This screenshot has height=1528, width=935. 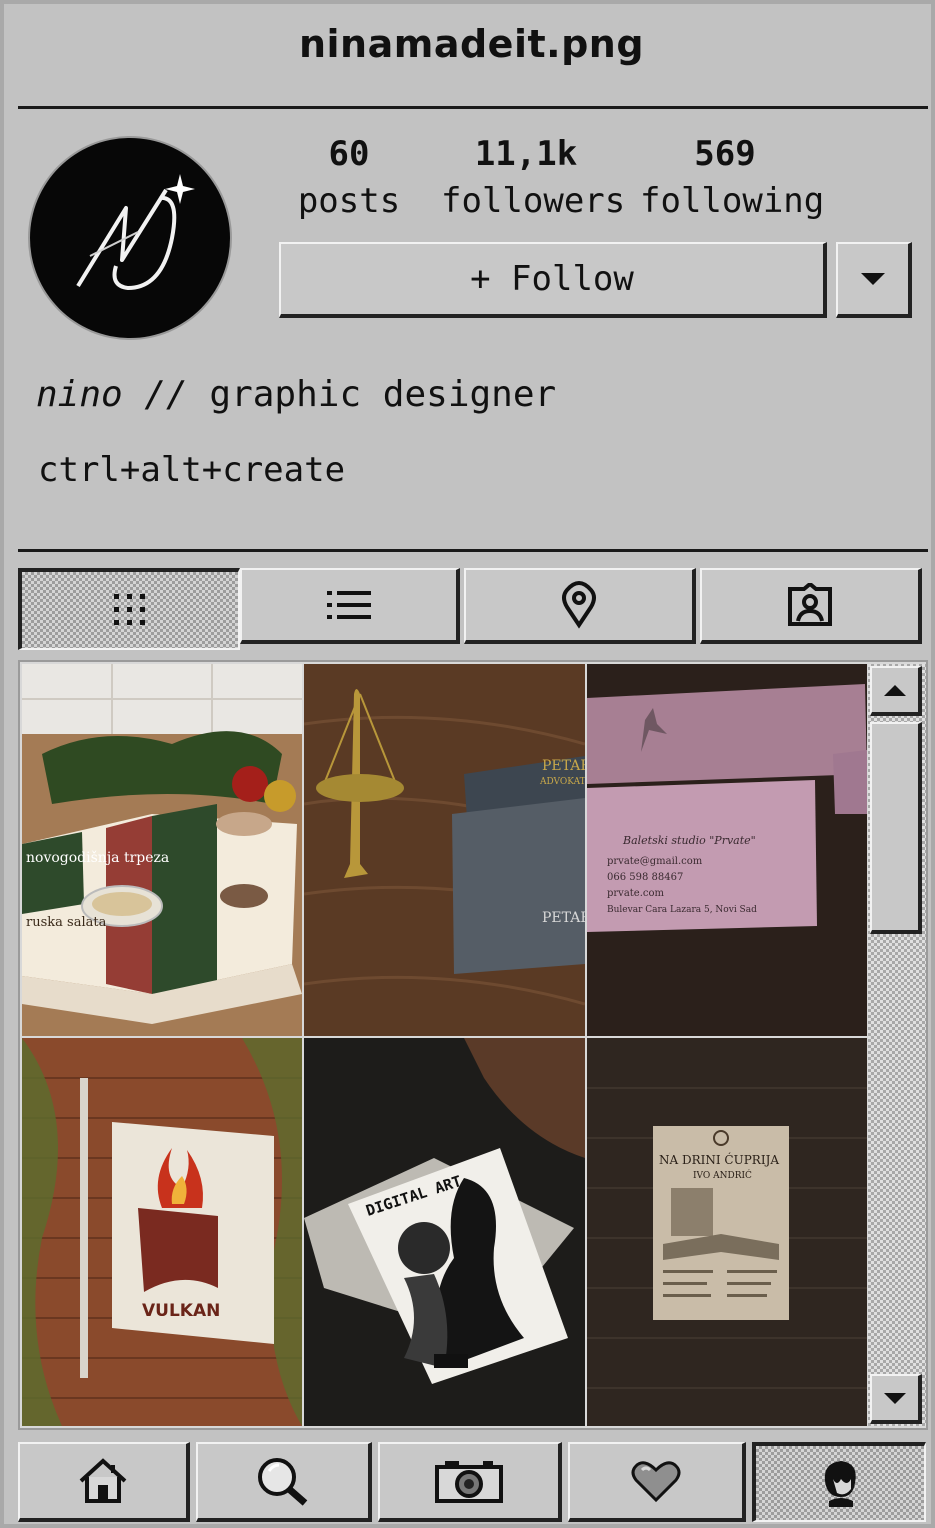 What do you see at coordinates (473, 107) in the screenshot?
I see `header-divider` at bounding box center [473, 107].